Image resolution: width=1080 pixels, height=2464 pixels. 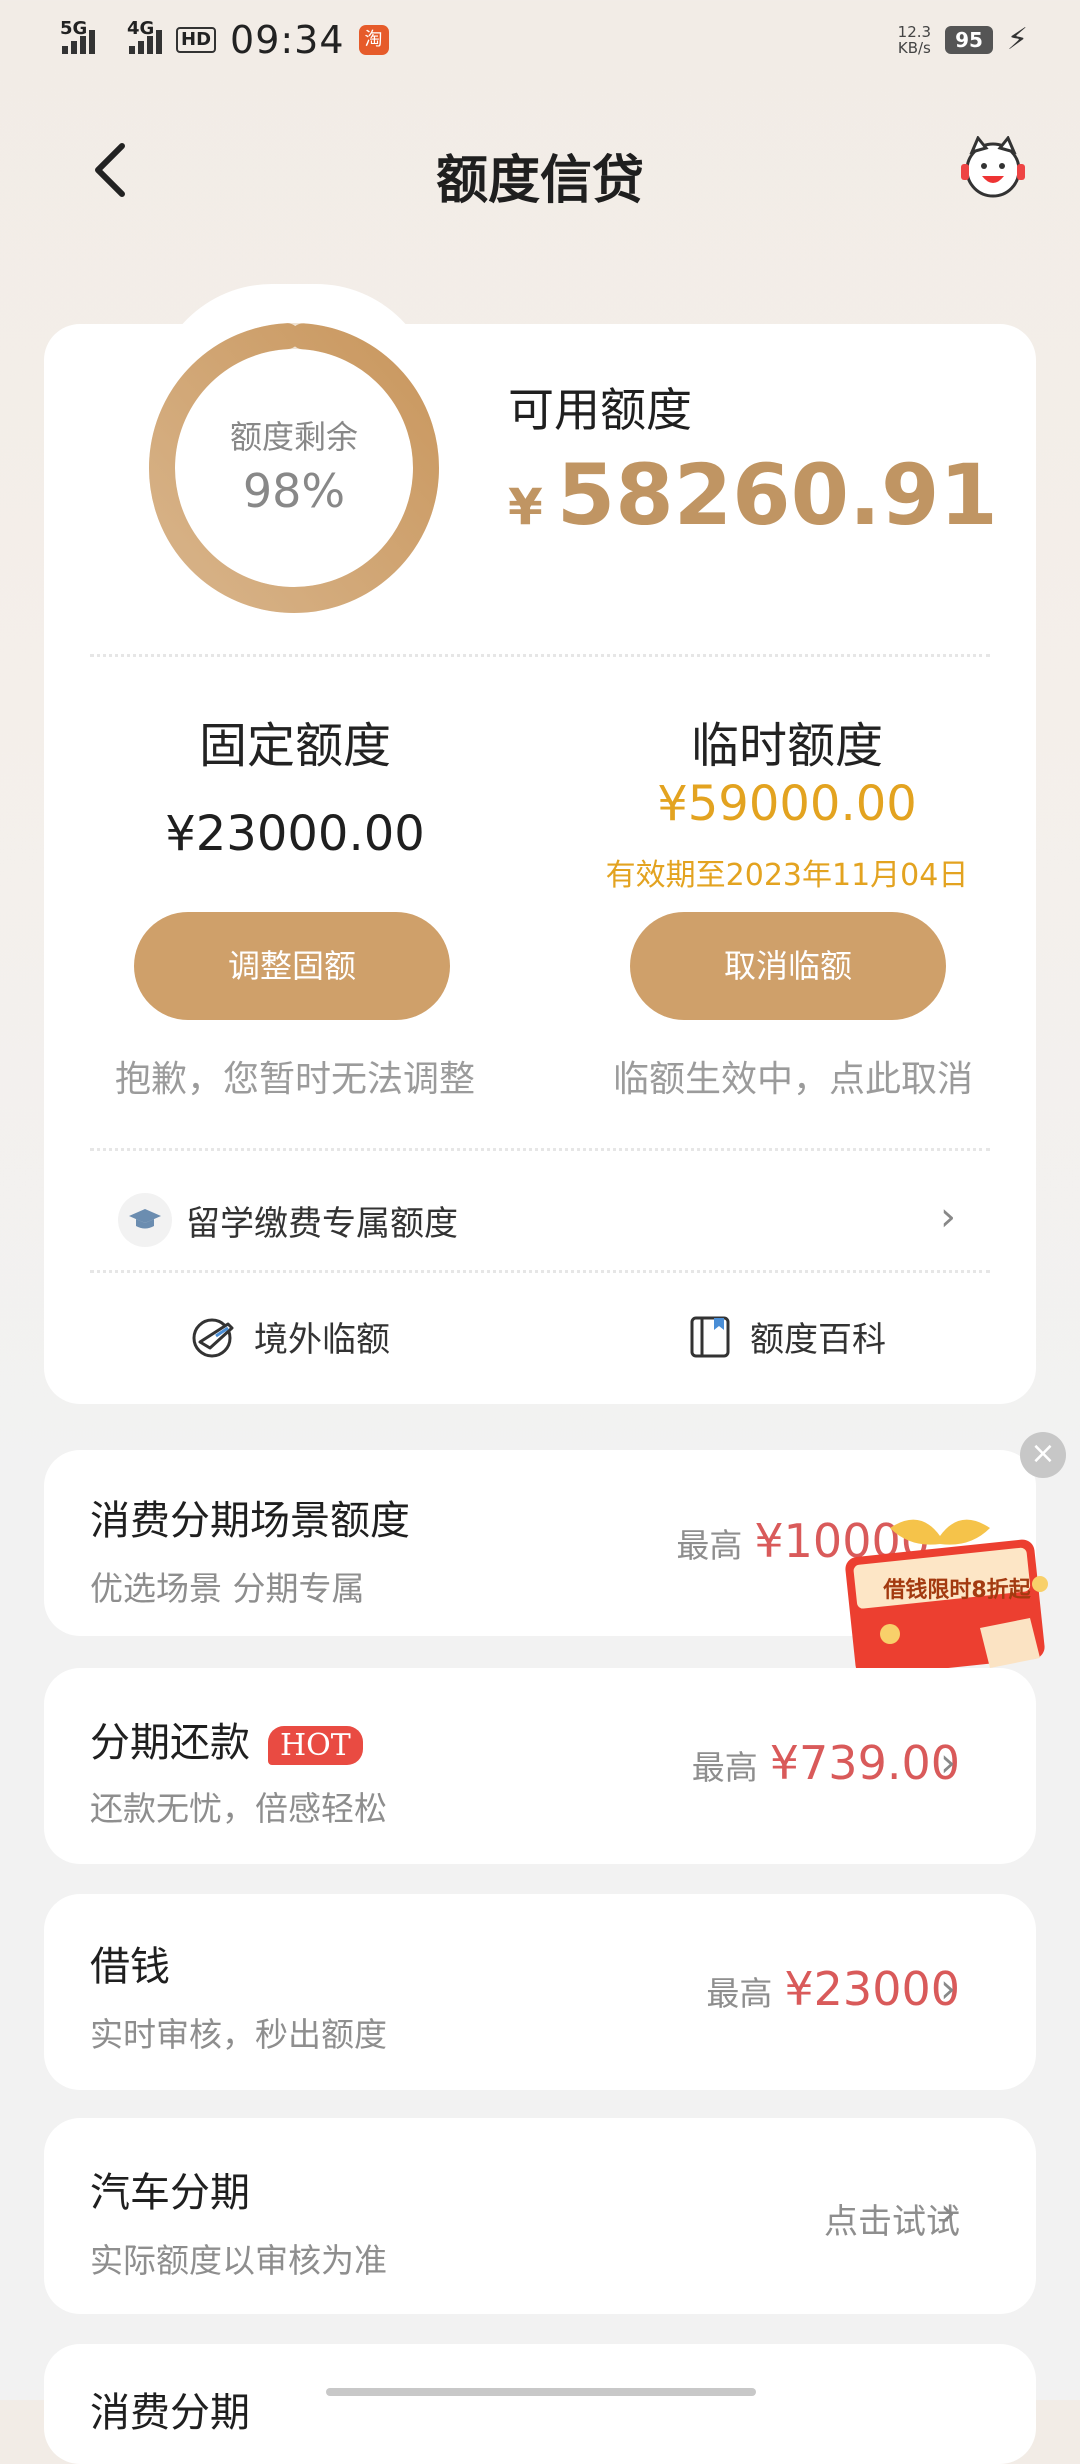 I want to click on charging-icon: ⚡, so click(x=1017, y=39).